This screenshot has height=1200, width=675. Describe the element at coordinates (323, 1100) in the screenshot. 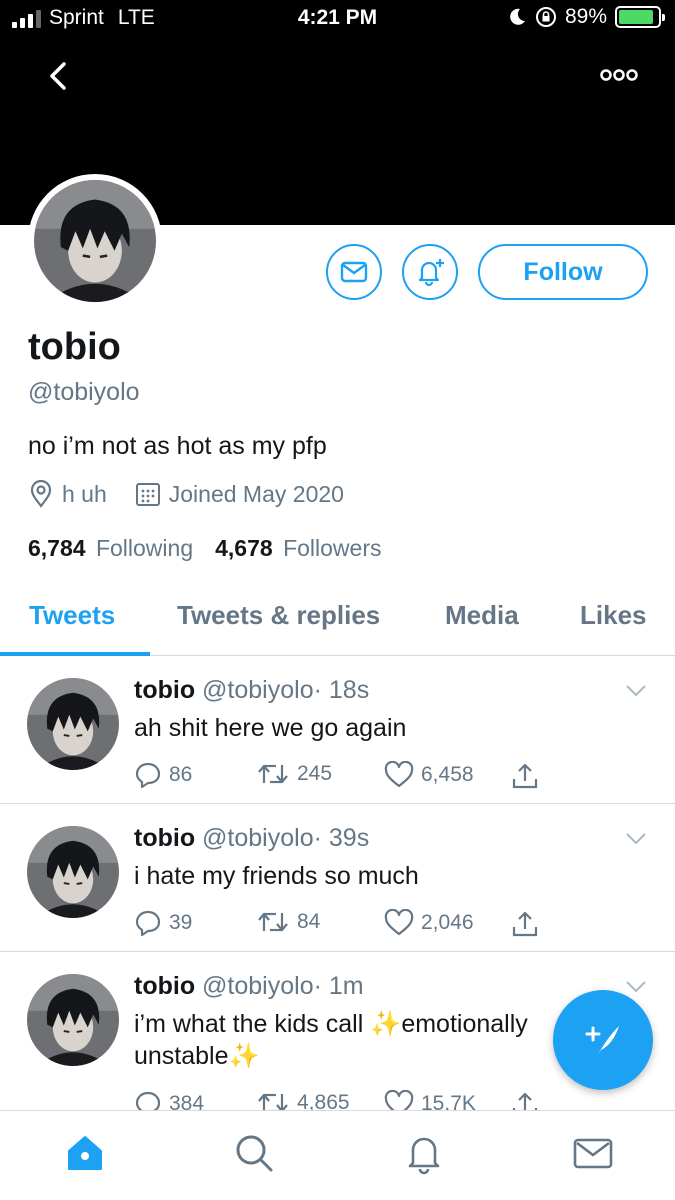

I see `retweet-count: 4,865` at that location.